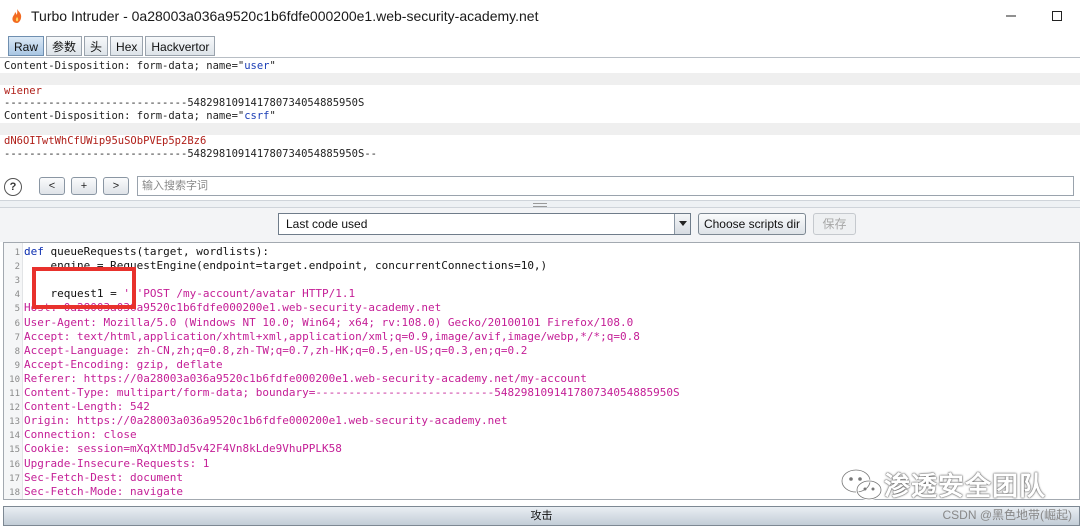 The width and height of the screenshot is (1080, 530). Describe the element at coordinates (105, 141) in the screenshot. I see `request-value-csrf: dN6OITwtWhCfUWip95uSObPVEp5p2Bz6` at that location.